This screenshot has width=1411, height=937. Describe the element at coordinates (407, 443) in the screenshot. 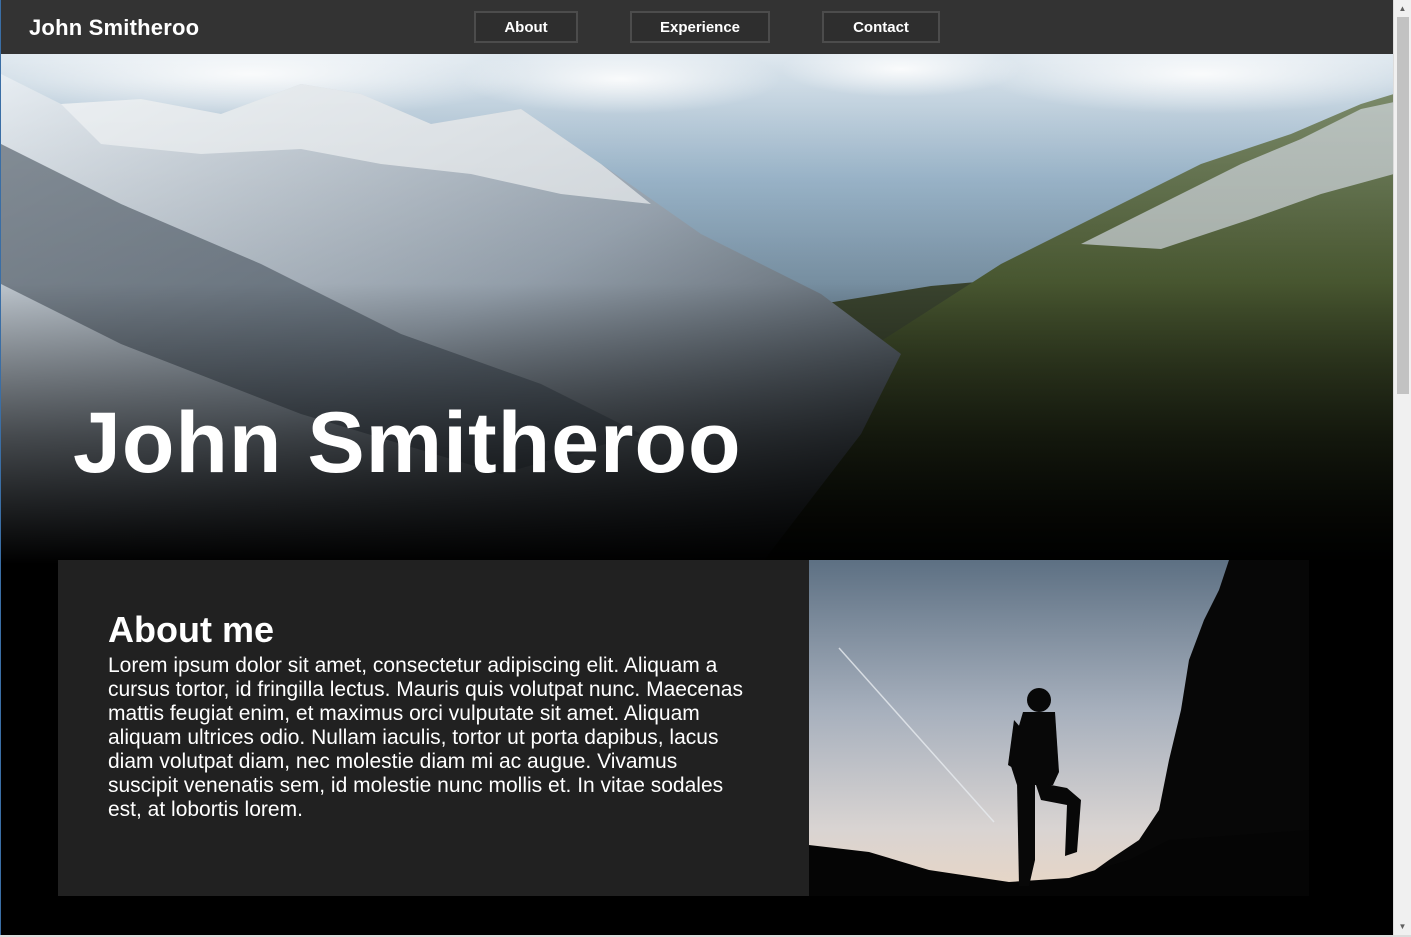

I see `hero-title: John Smitheroo` at that location.